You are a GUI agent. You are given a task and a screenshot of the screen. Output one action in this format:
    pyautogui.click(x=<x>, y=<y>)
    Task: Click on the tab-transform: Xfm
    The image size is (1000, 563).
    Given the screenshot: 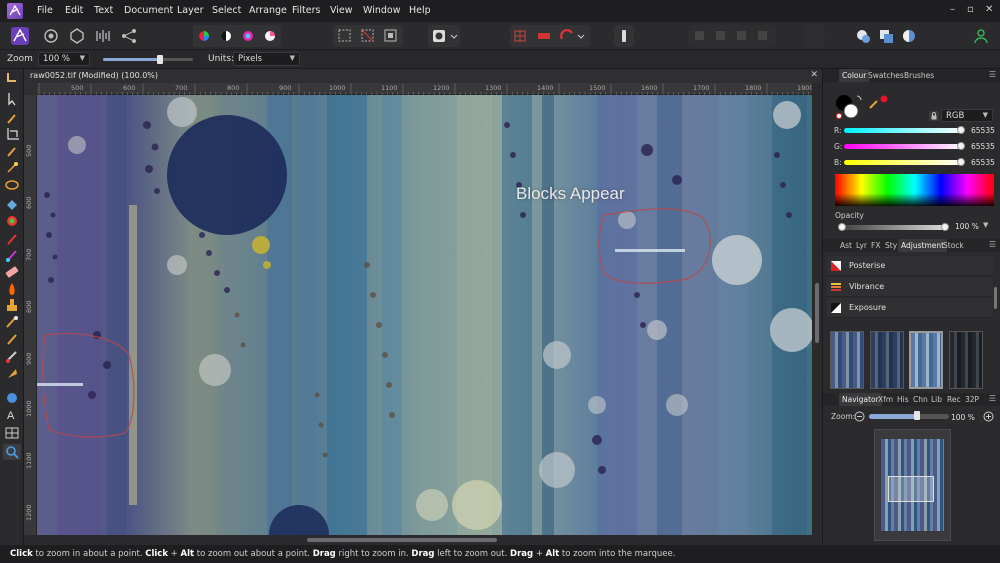 What is the action you would take?
    pyautogui.click(x=885, y=399)
    